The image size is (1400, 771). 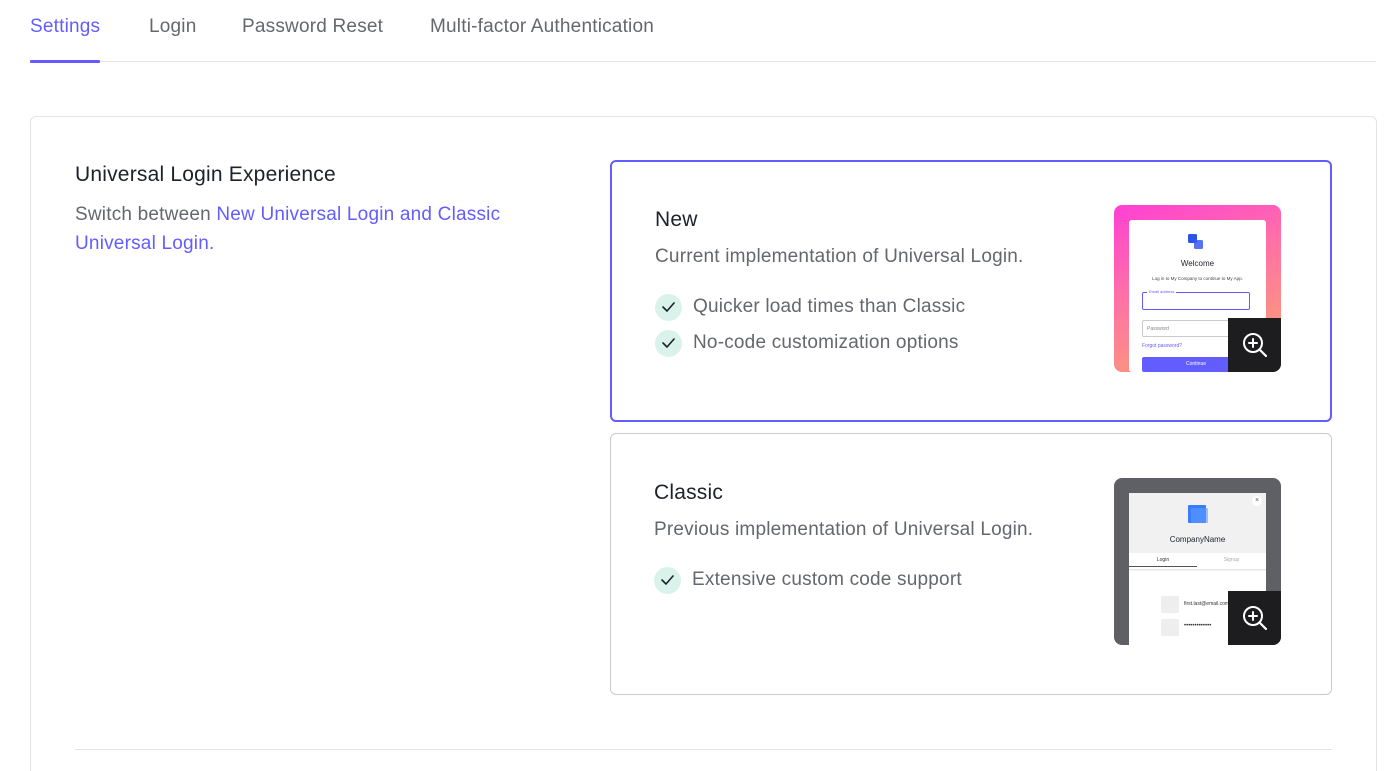 I want to click on preview-password-value: •••••••••••••, so click(x=1198, y=626).